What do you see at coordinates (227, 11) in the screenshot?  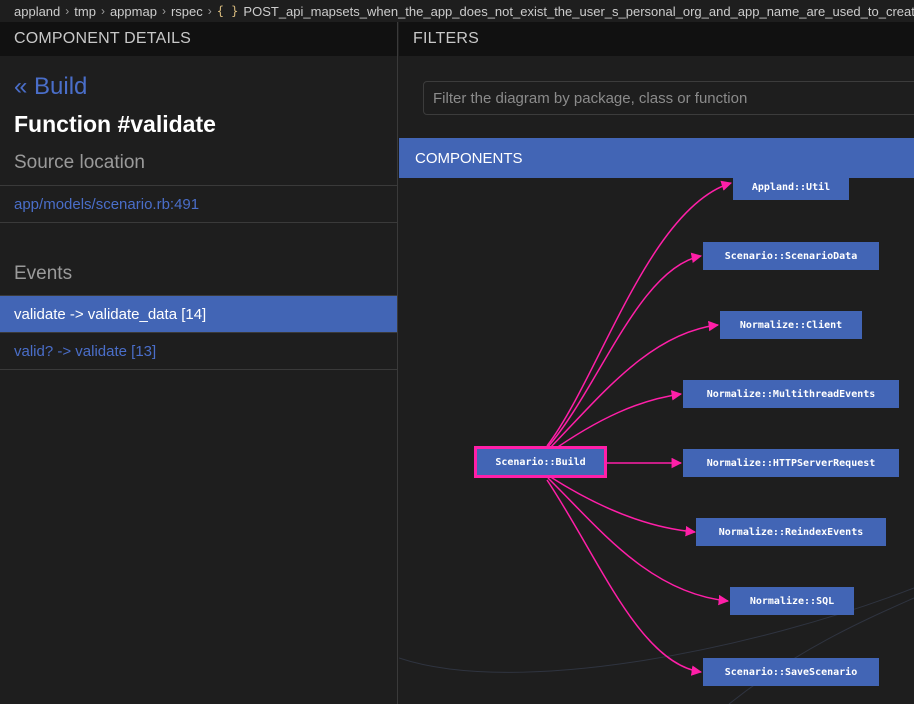 I see `json-file-icon: { }` at bounding box center [227, 11].